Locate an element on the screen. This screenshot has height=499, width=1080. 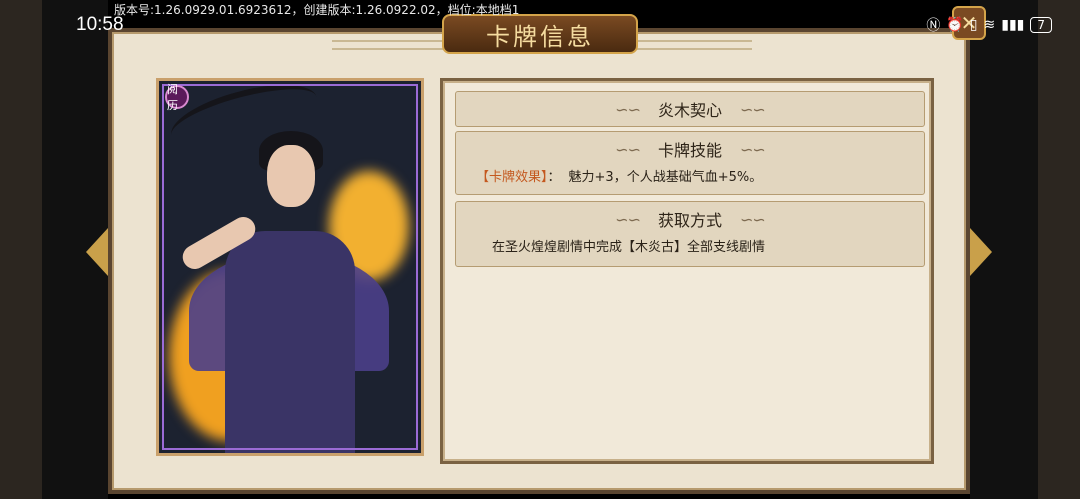
card-badge: 阅历 is located at coordinates (177, 97).